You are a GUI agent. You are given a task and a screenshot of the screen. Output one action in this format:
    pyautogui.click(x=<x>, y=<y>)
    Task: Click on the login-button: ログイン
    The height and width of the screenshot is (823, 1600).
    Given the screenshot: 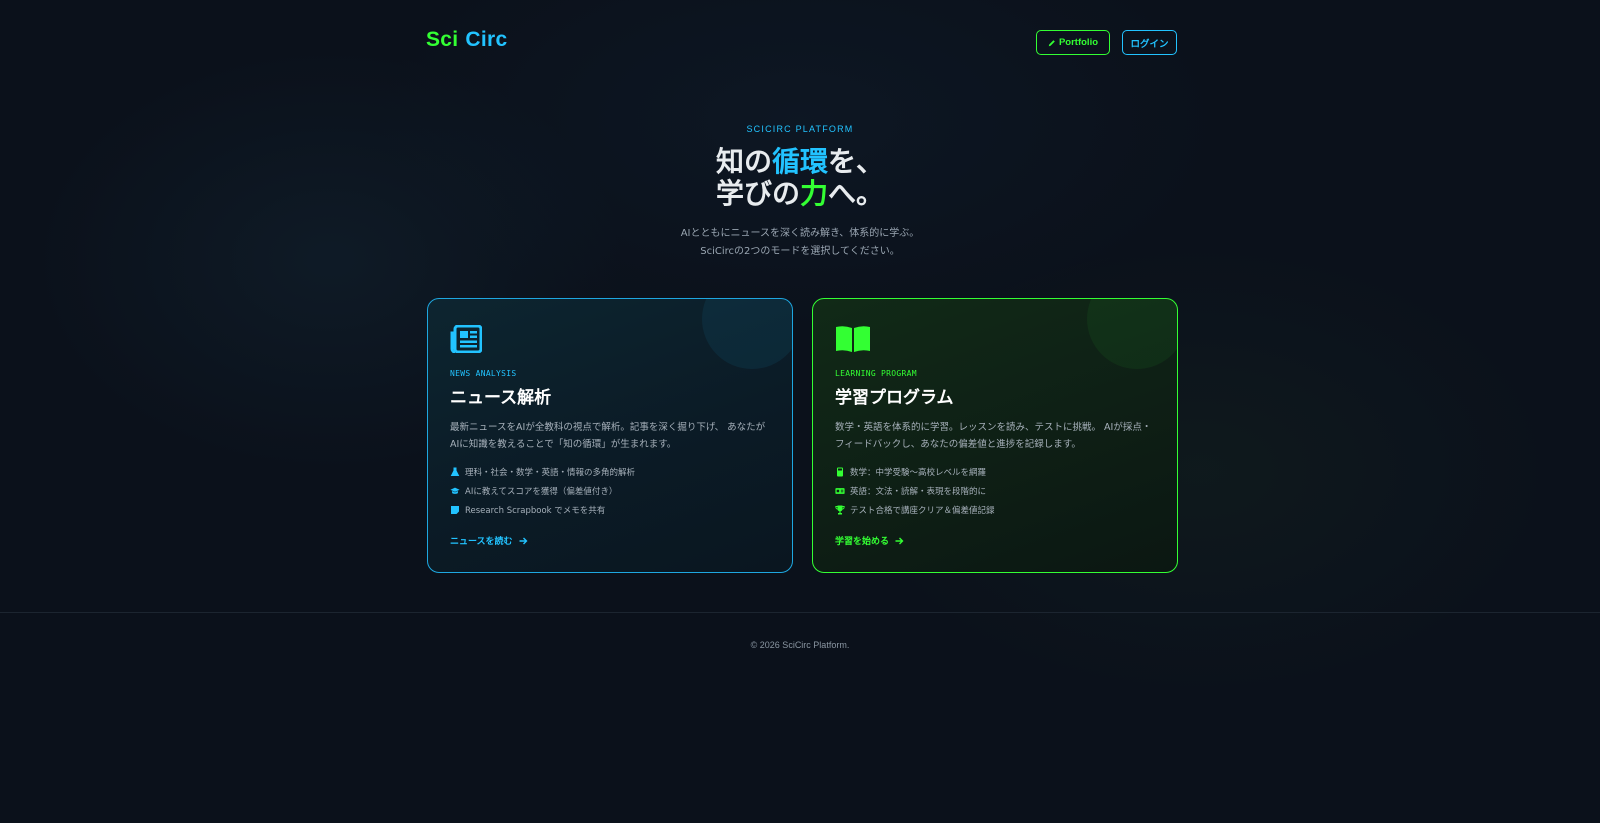 What is the action you would take?
    pyautogui.click(x=1149, y=42)
    